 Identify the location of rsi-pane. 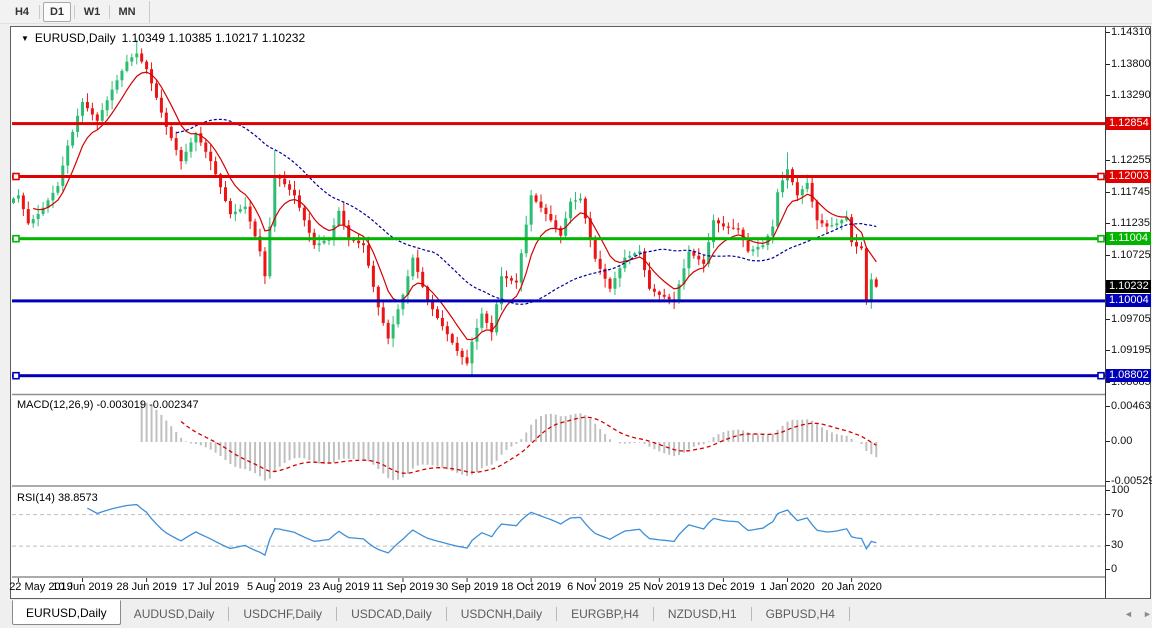
(558, 530).